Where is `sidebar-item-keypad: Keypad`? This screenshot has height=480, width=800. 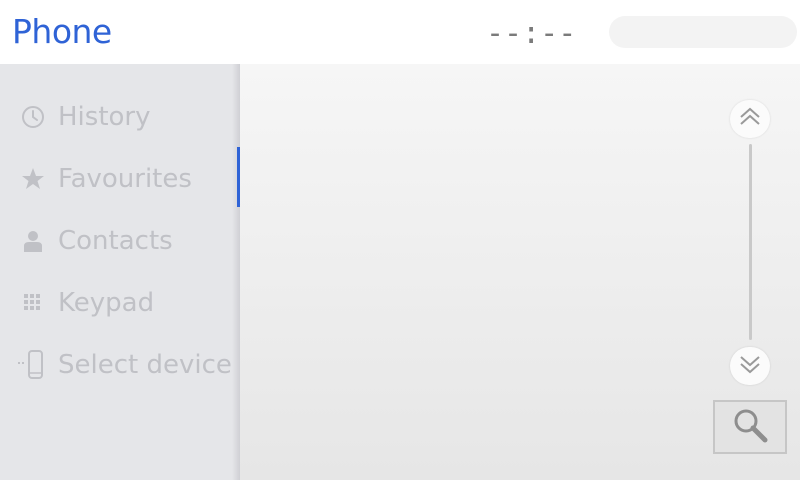
sidebar-item-keypad: Keypad is located at coordinates (120, 303).